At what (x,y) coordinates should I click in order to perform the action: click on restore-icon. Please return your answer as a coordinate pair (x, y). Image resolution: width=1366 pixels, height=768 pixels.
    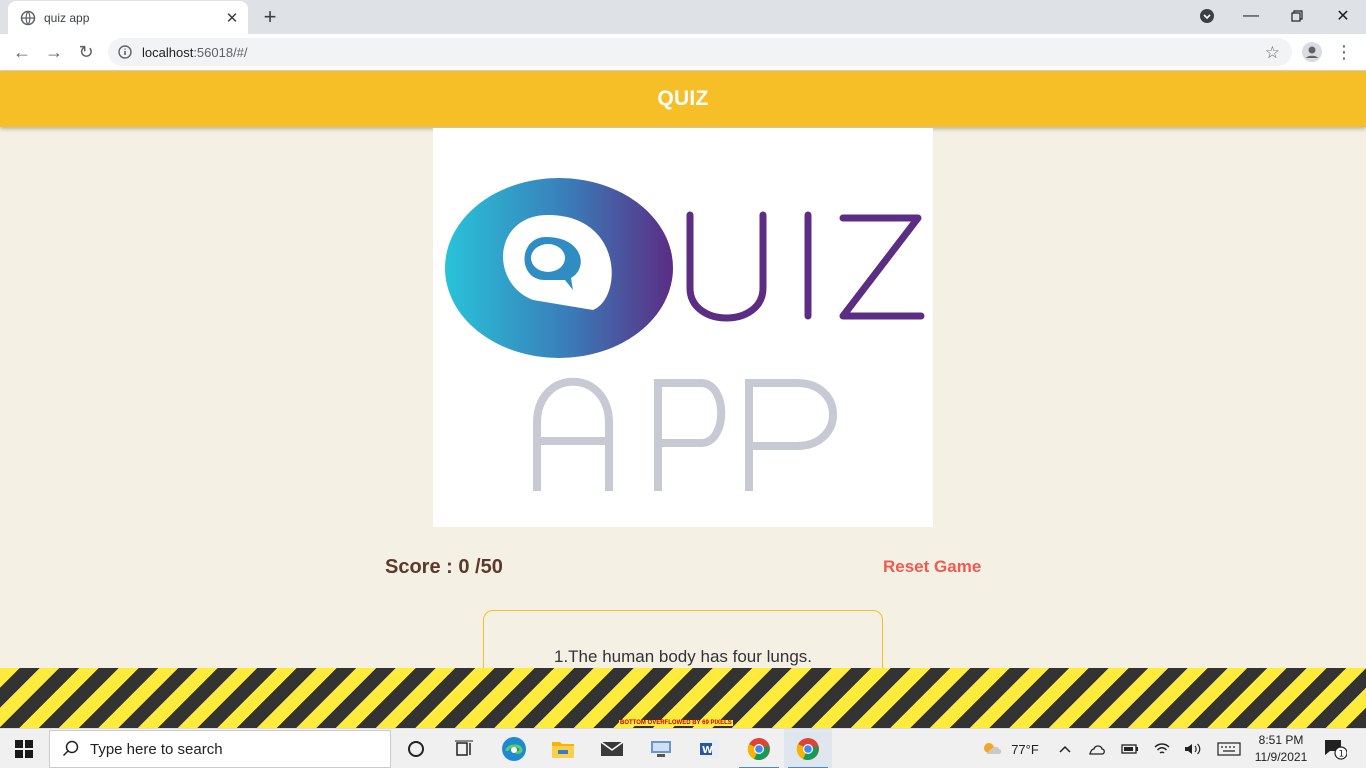
    Looking at the image, I should click on (1297, 16).